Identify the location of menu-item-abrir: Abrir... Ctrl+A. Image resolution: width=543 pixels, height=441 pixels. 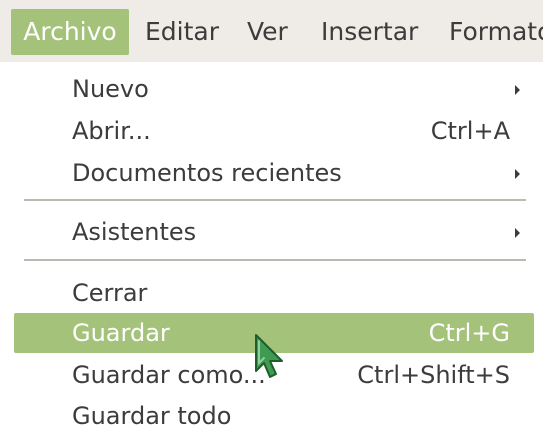
(274, 131).